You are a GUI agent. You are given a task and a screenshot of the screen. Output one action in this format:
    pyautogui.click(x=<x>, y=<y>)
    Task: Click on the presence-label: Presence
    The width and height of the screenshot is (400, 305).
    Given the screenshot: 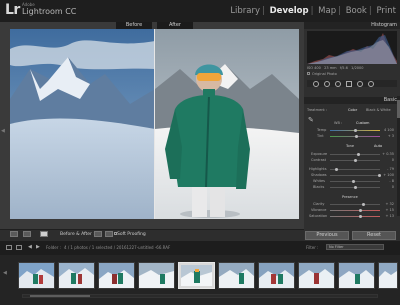 What is the action you would take?
    pyautogui.click(x=350, y=197)
    